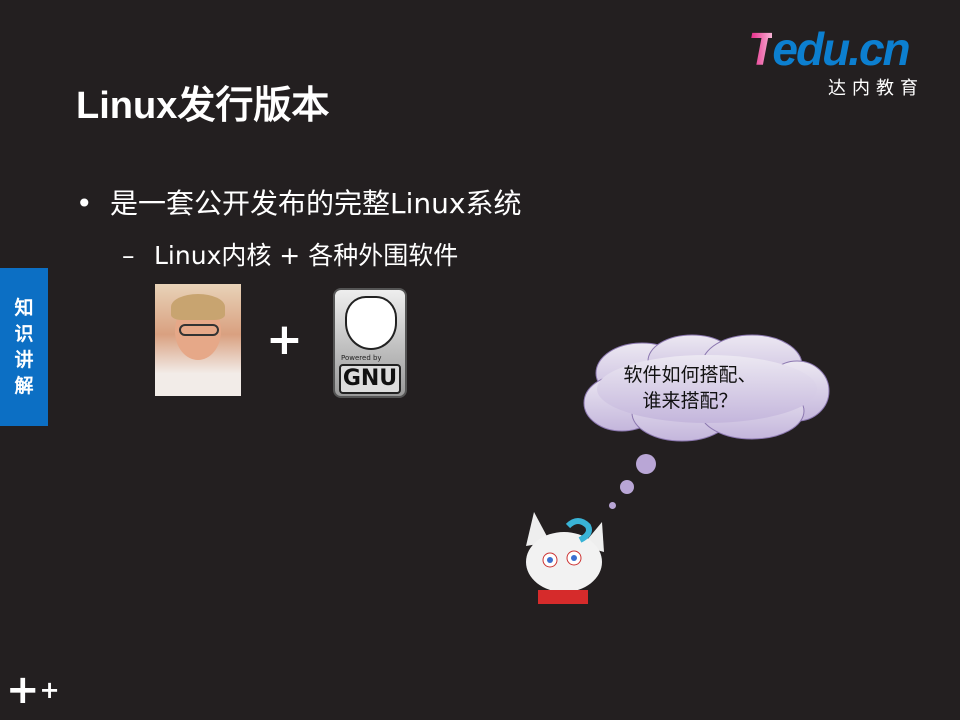 This screenshot has width=960, height=720. I want to click on dash: –, so click(128, 255).